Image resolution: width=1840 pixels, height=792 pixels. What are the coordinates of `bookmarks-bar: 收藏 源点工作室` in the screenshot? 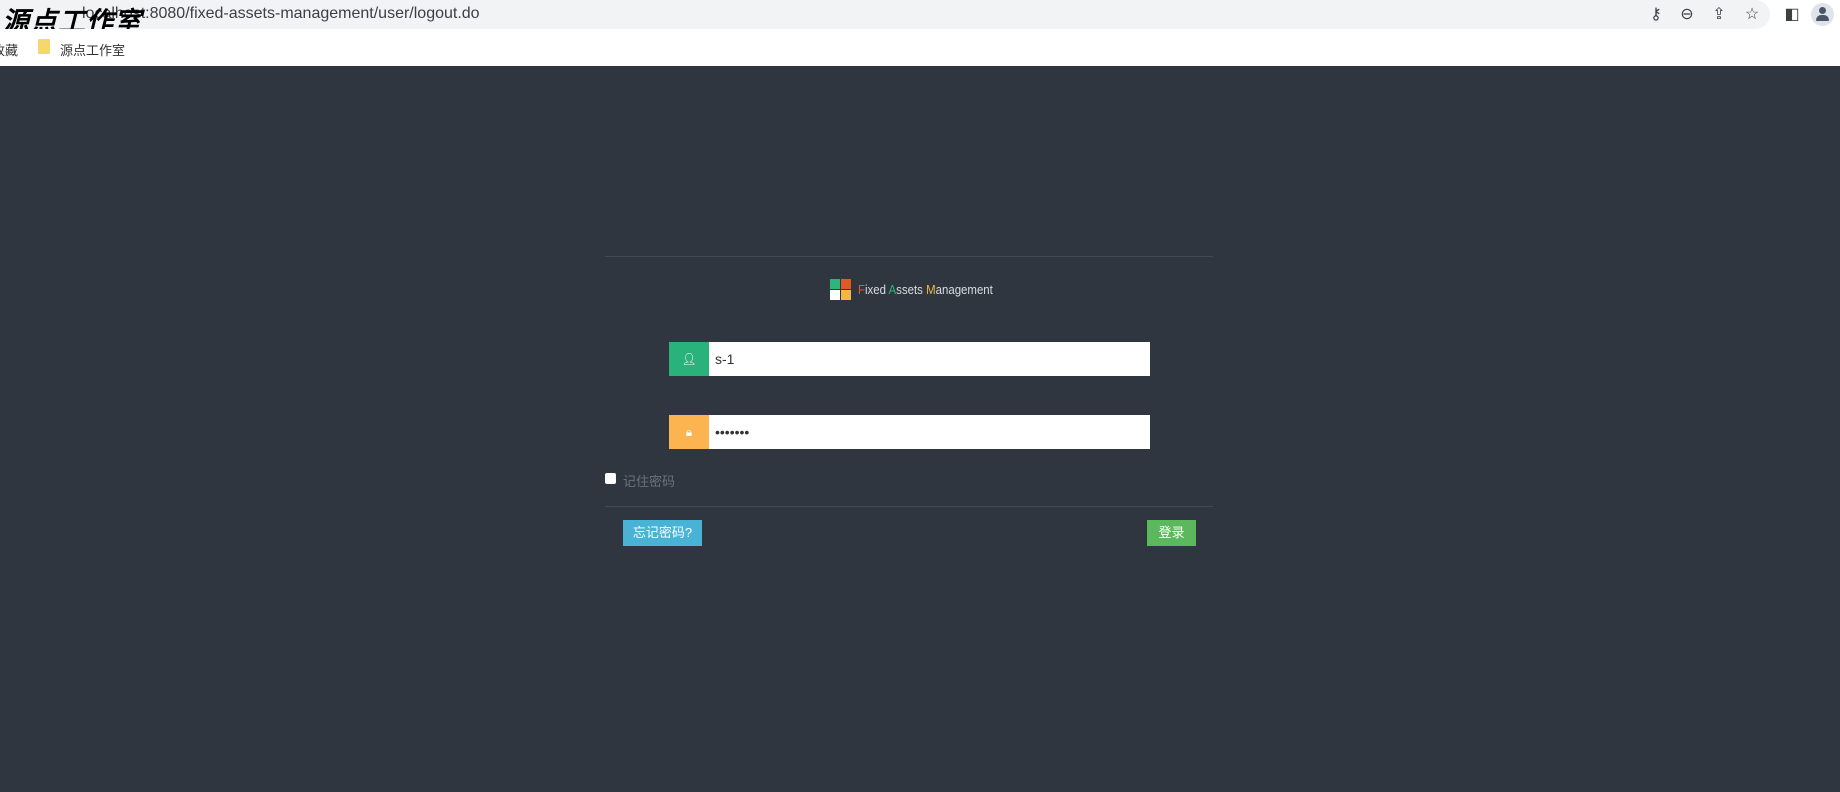 It's located at (920, 47).